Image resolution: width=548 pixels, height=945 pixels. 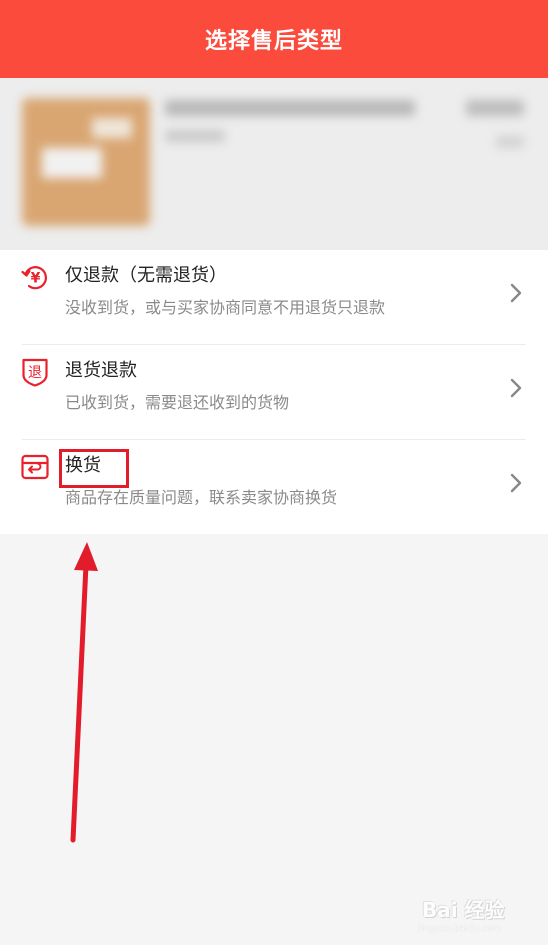 What do you see at coordinates (195, 136) in the screenshot?
I see `product-spec-placeholder` at bounding box center [195, 136].